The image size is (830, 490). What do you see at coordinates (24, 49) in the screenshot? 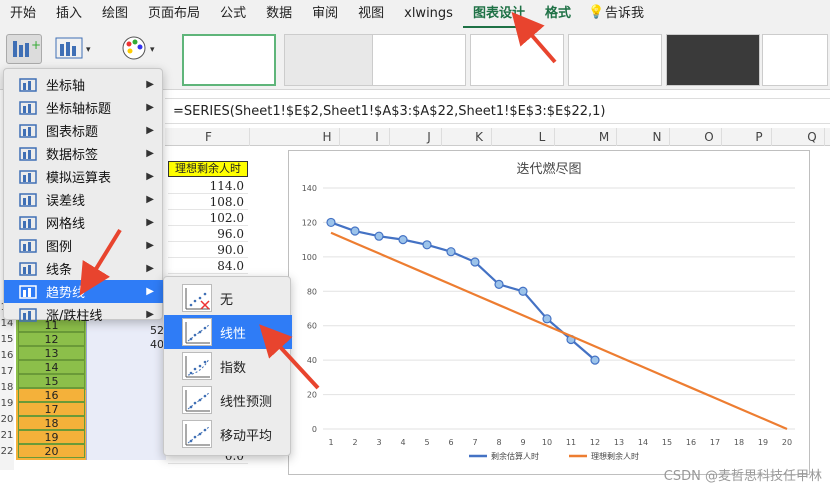
I see `add-chart-element-button: +` at bounding box center [24, 49].